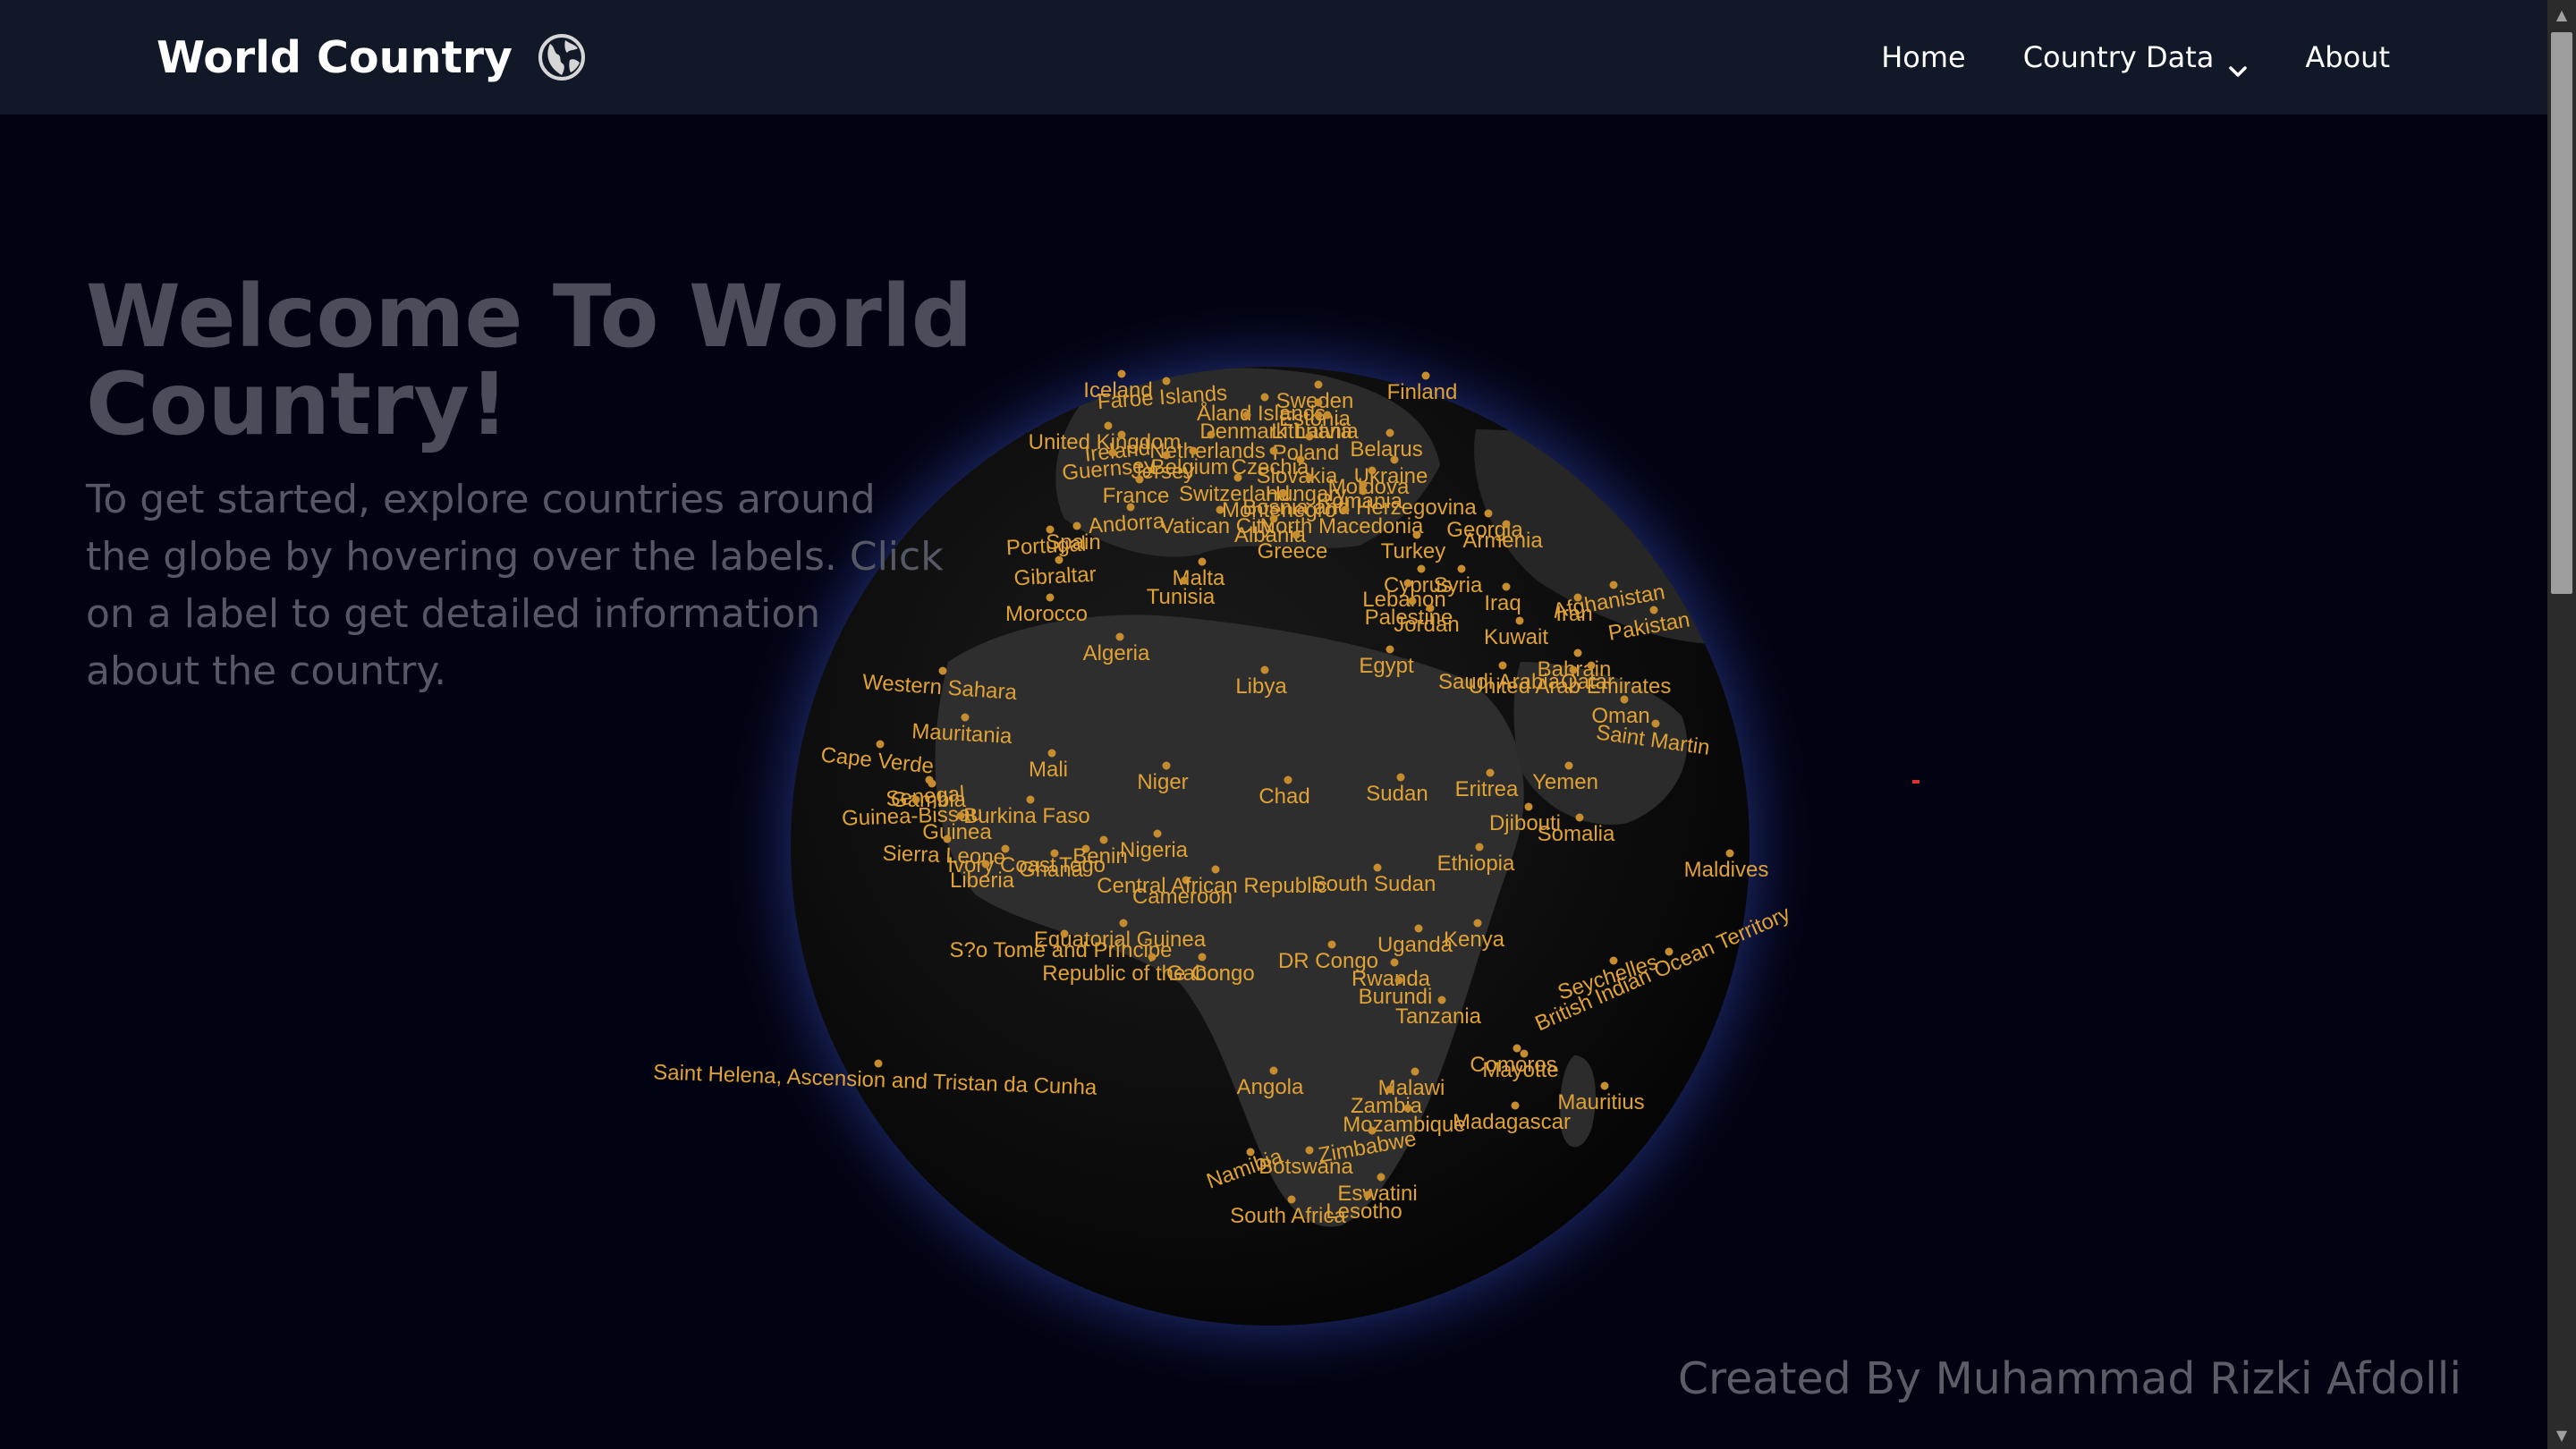 The height and width of the screenshot is (1449, 2576). What do you see at coordinates (1474, 940) in the screenshot?
I see `country-label: Kenya` at bounding box center [1474, 940].